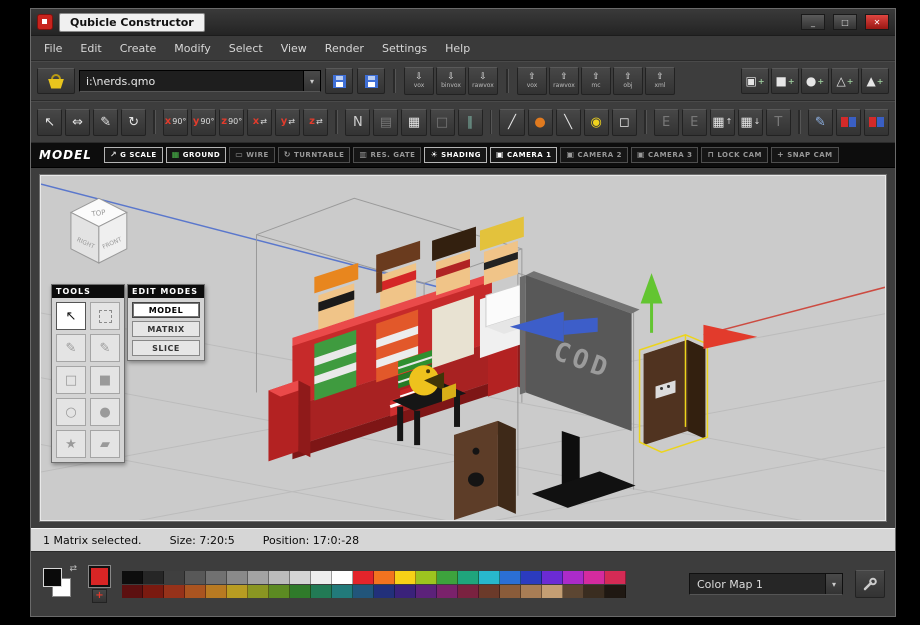 This screenshot has height=625, width=920. I want to click on menu-file: File, so click(53, 48).